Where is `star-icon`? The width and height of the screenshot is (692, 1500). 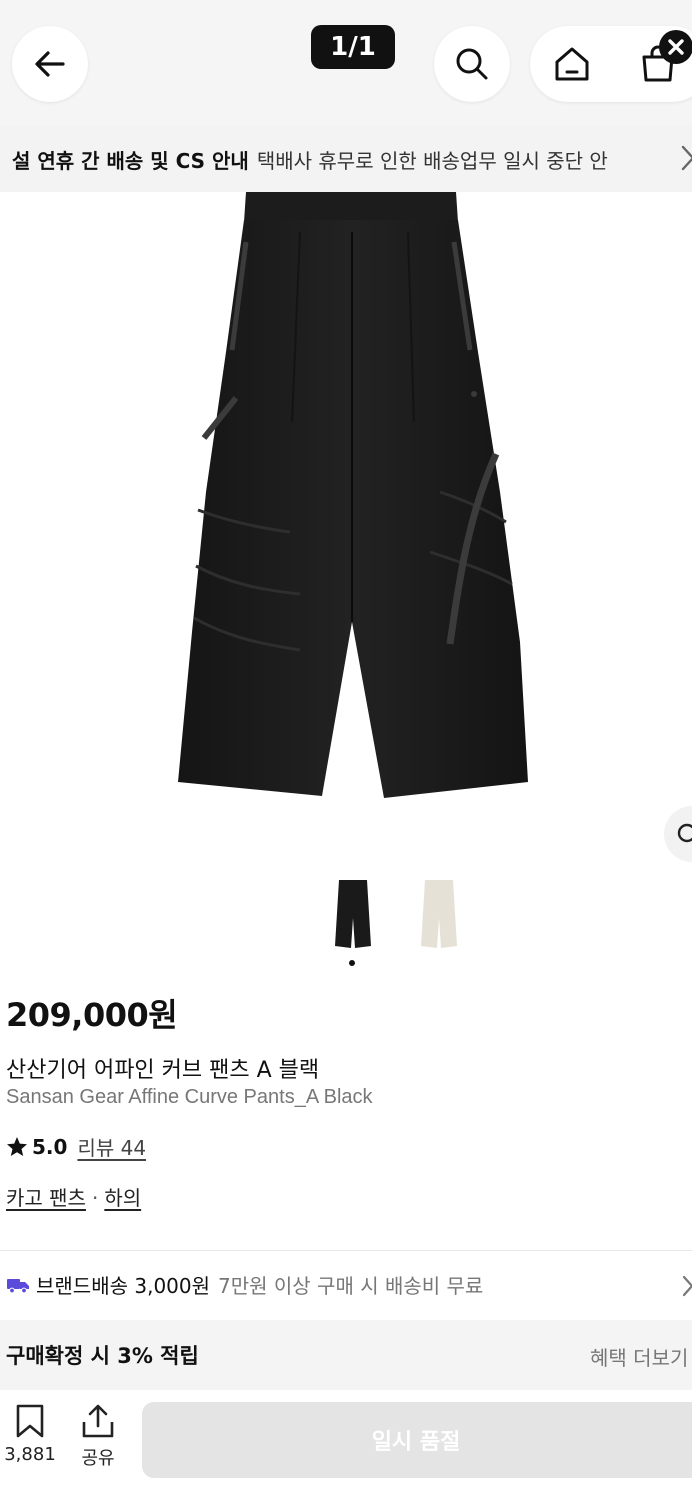 star-icon is located at coordinates (17, 1146).